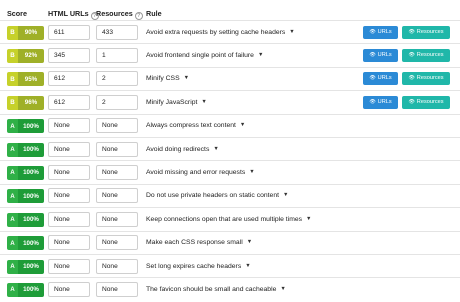 The height and width of the screenshot is (302, 460). What do you see at coordinates (117, 102) in the screenshot?
I see `resources-count: 2` at bounding box center [117, 102].